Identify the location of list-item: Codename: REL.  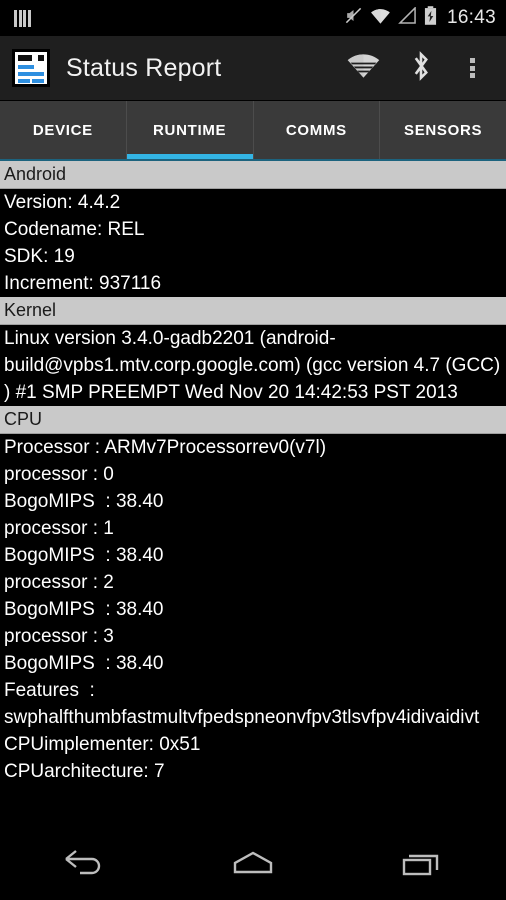
(74, 229).